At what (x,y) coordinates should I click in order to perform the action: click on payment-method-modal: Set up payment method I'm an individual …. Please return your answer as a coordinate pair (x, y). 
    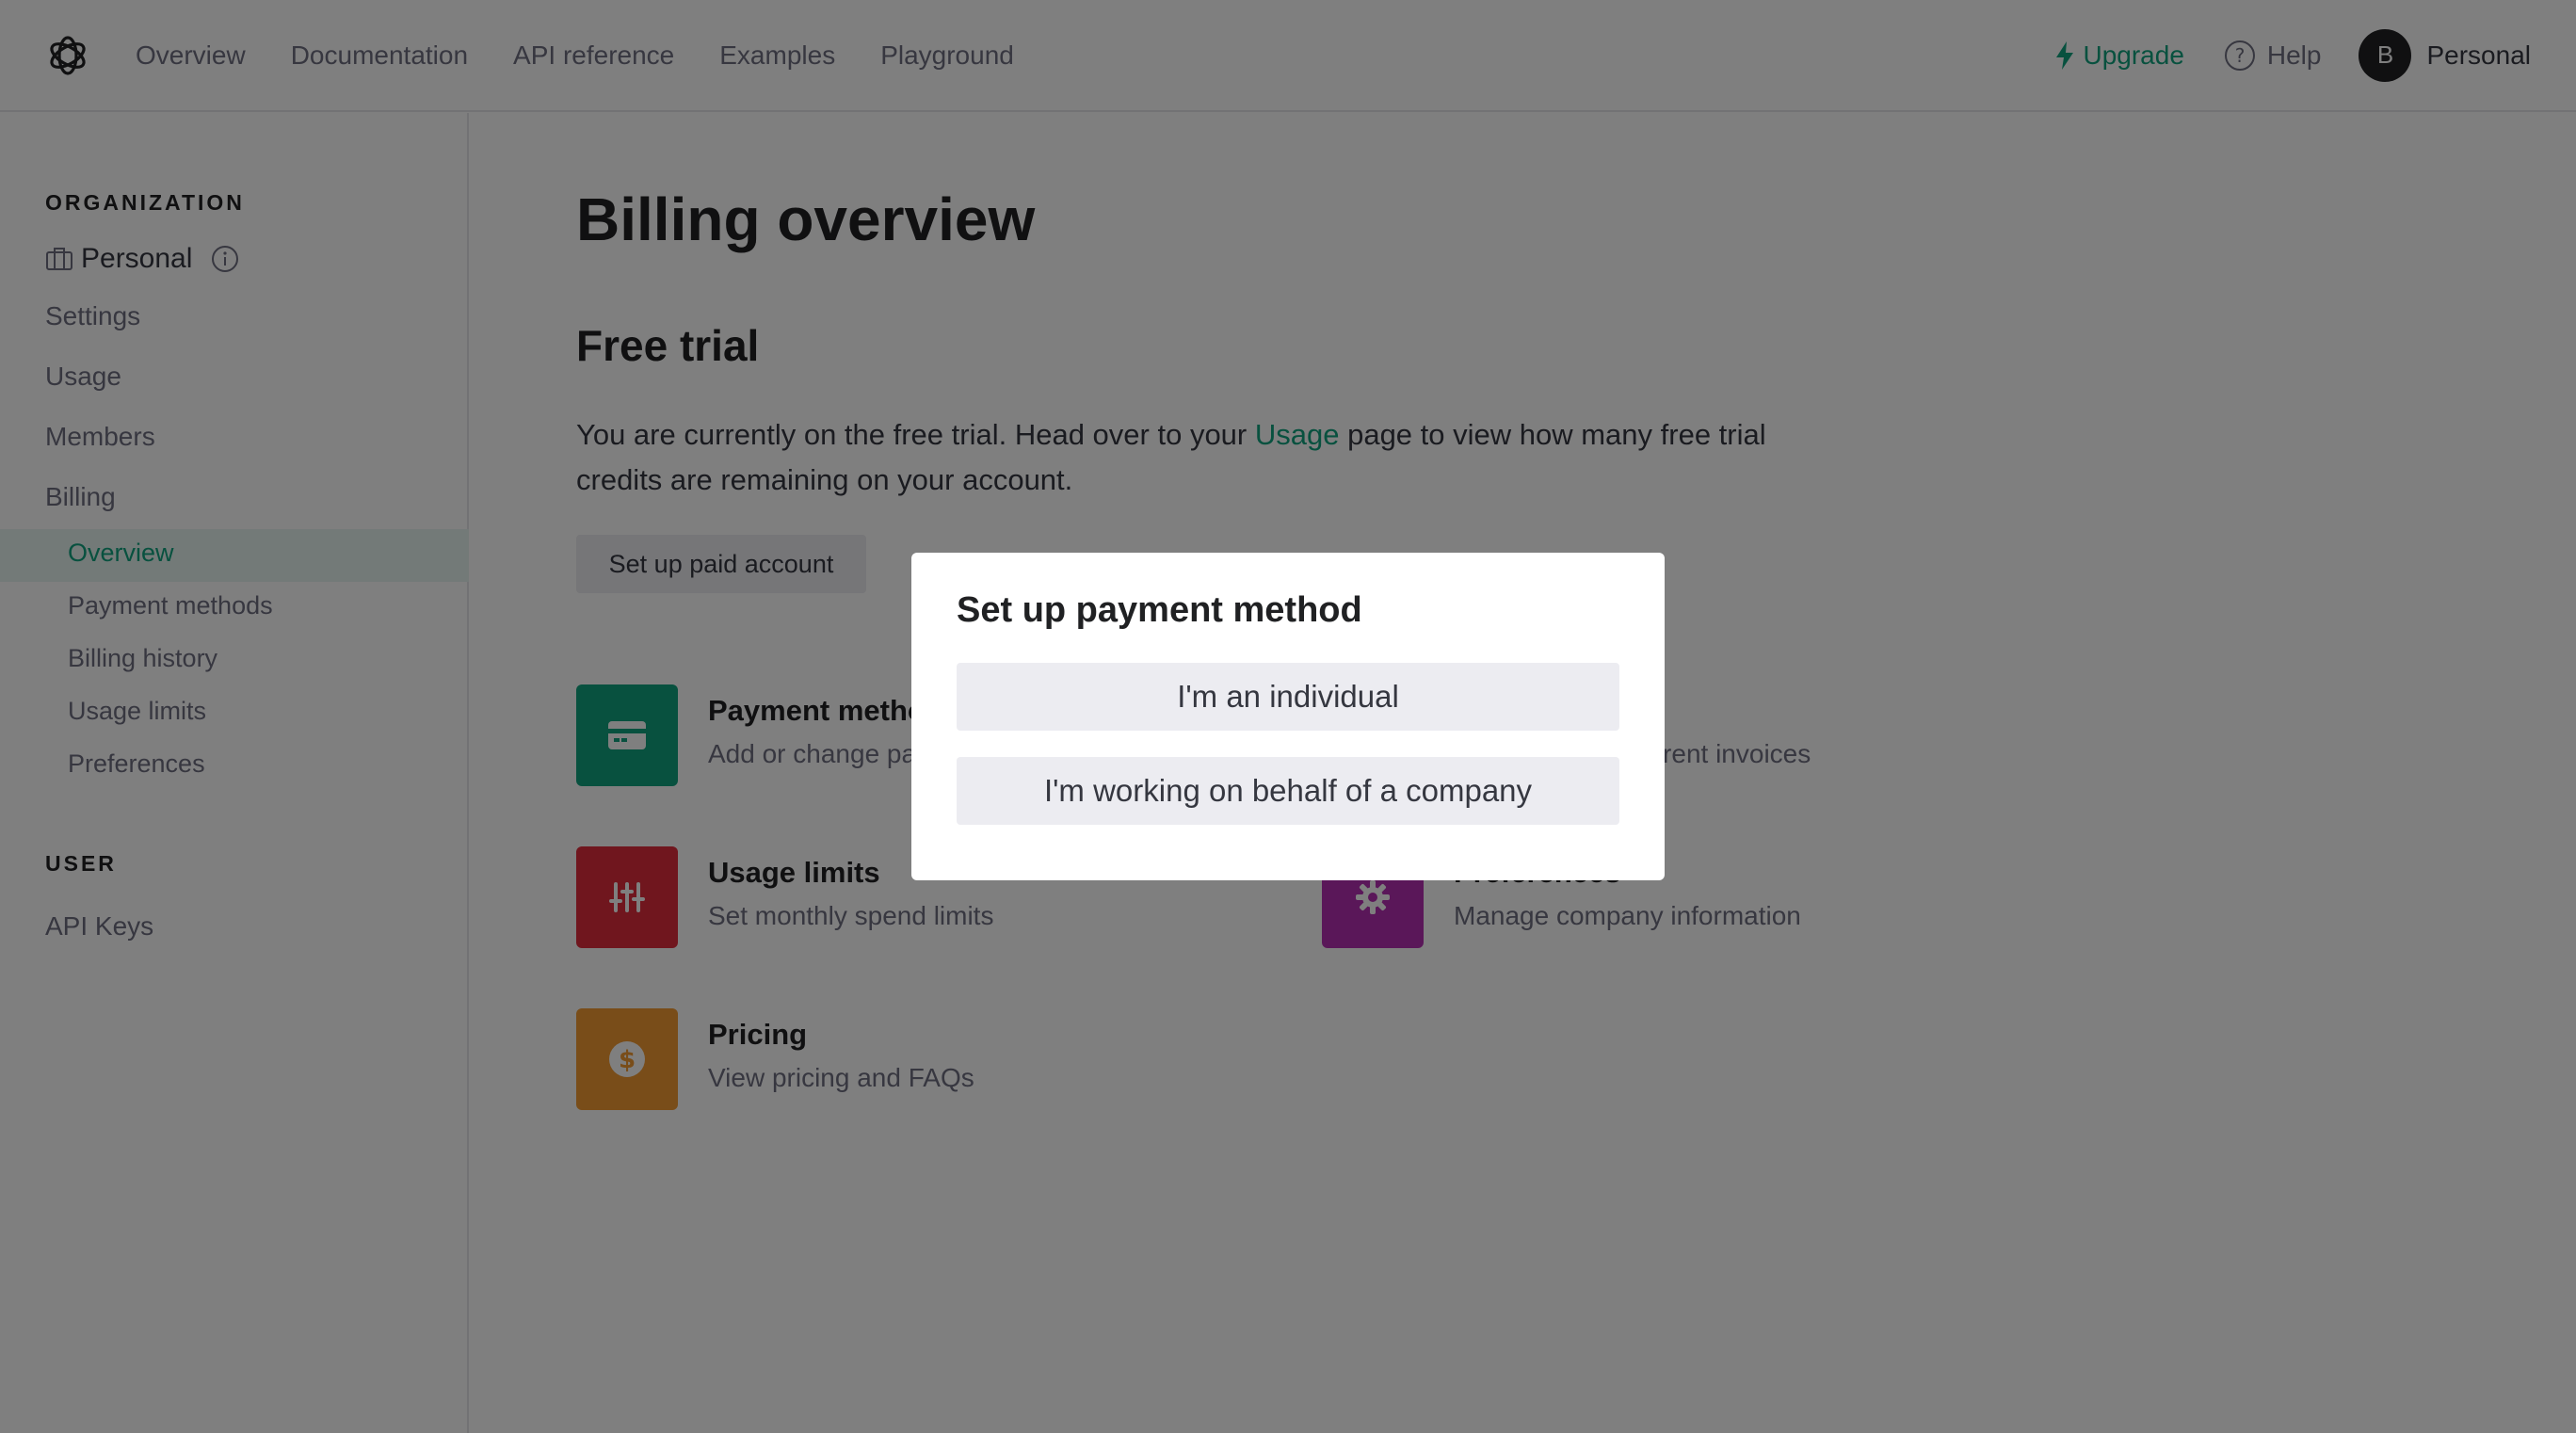
    Looking at the image, I should click on (1288, 716).